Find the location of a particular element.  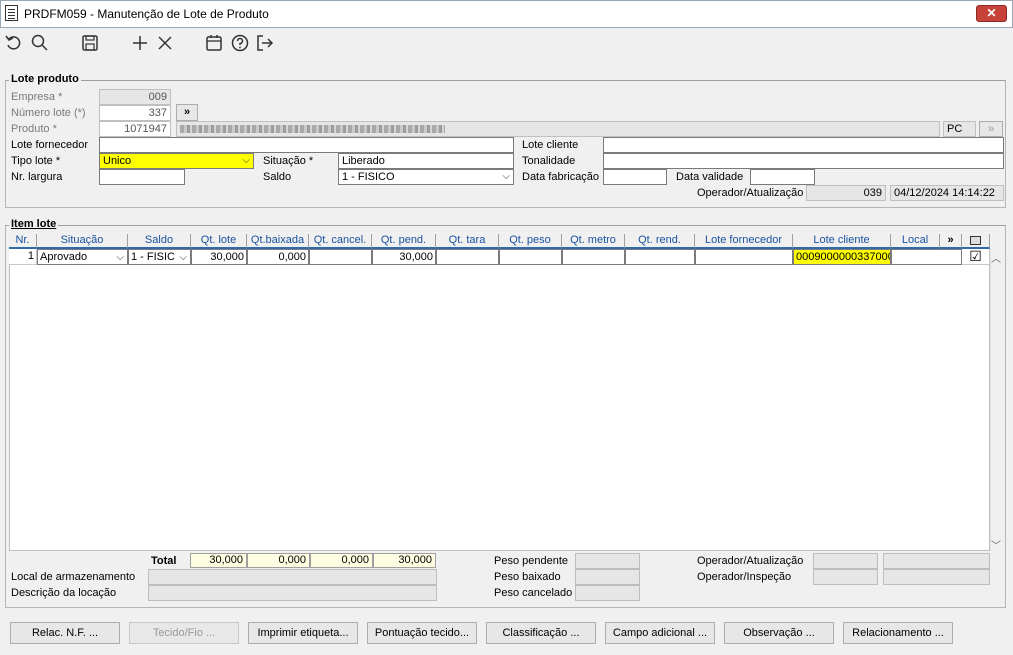

saldo-select: 1 - FISICO ⌵ is located at coordinates (426, 177).